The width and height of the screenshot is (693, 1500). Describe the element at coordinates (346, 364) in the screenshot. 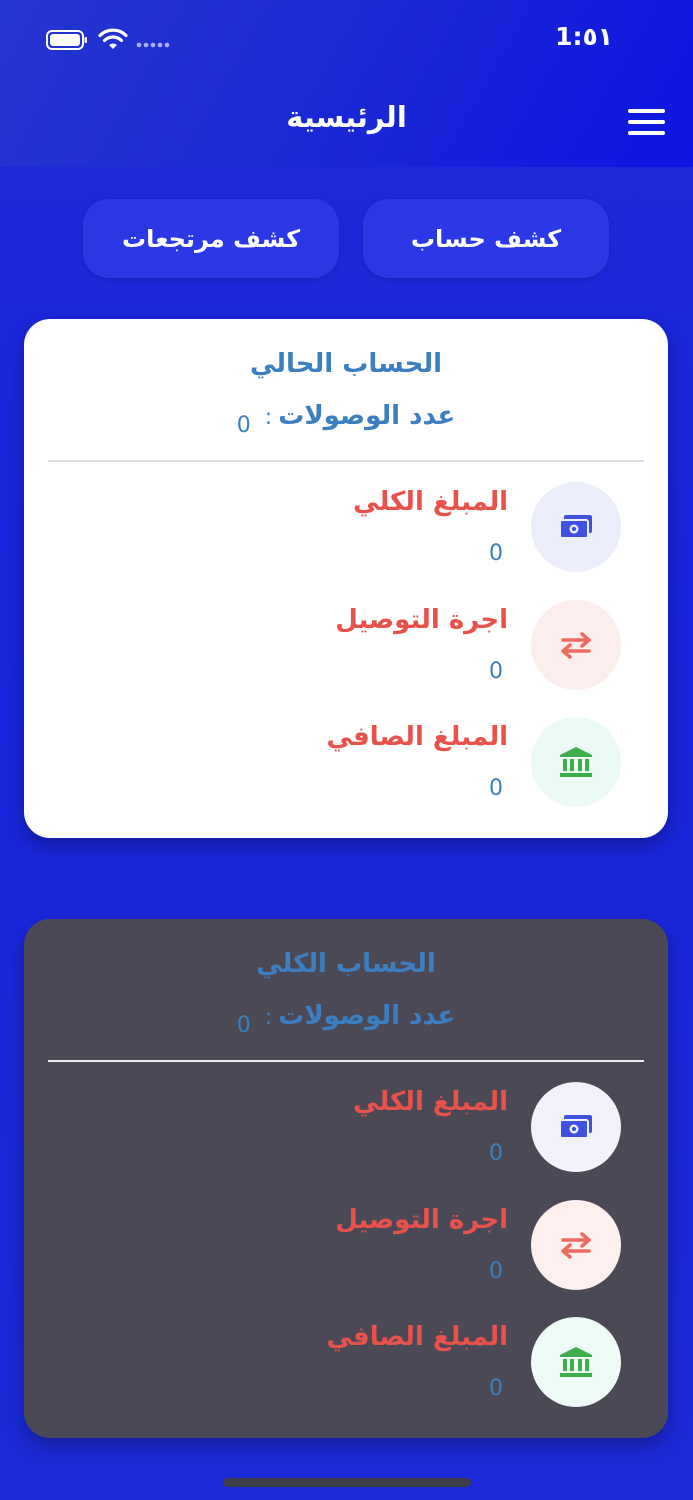

I see `card-title: الحساب الحالي` at that location.